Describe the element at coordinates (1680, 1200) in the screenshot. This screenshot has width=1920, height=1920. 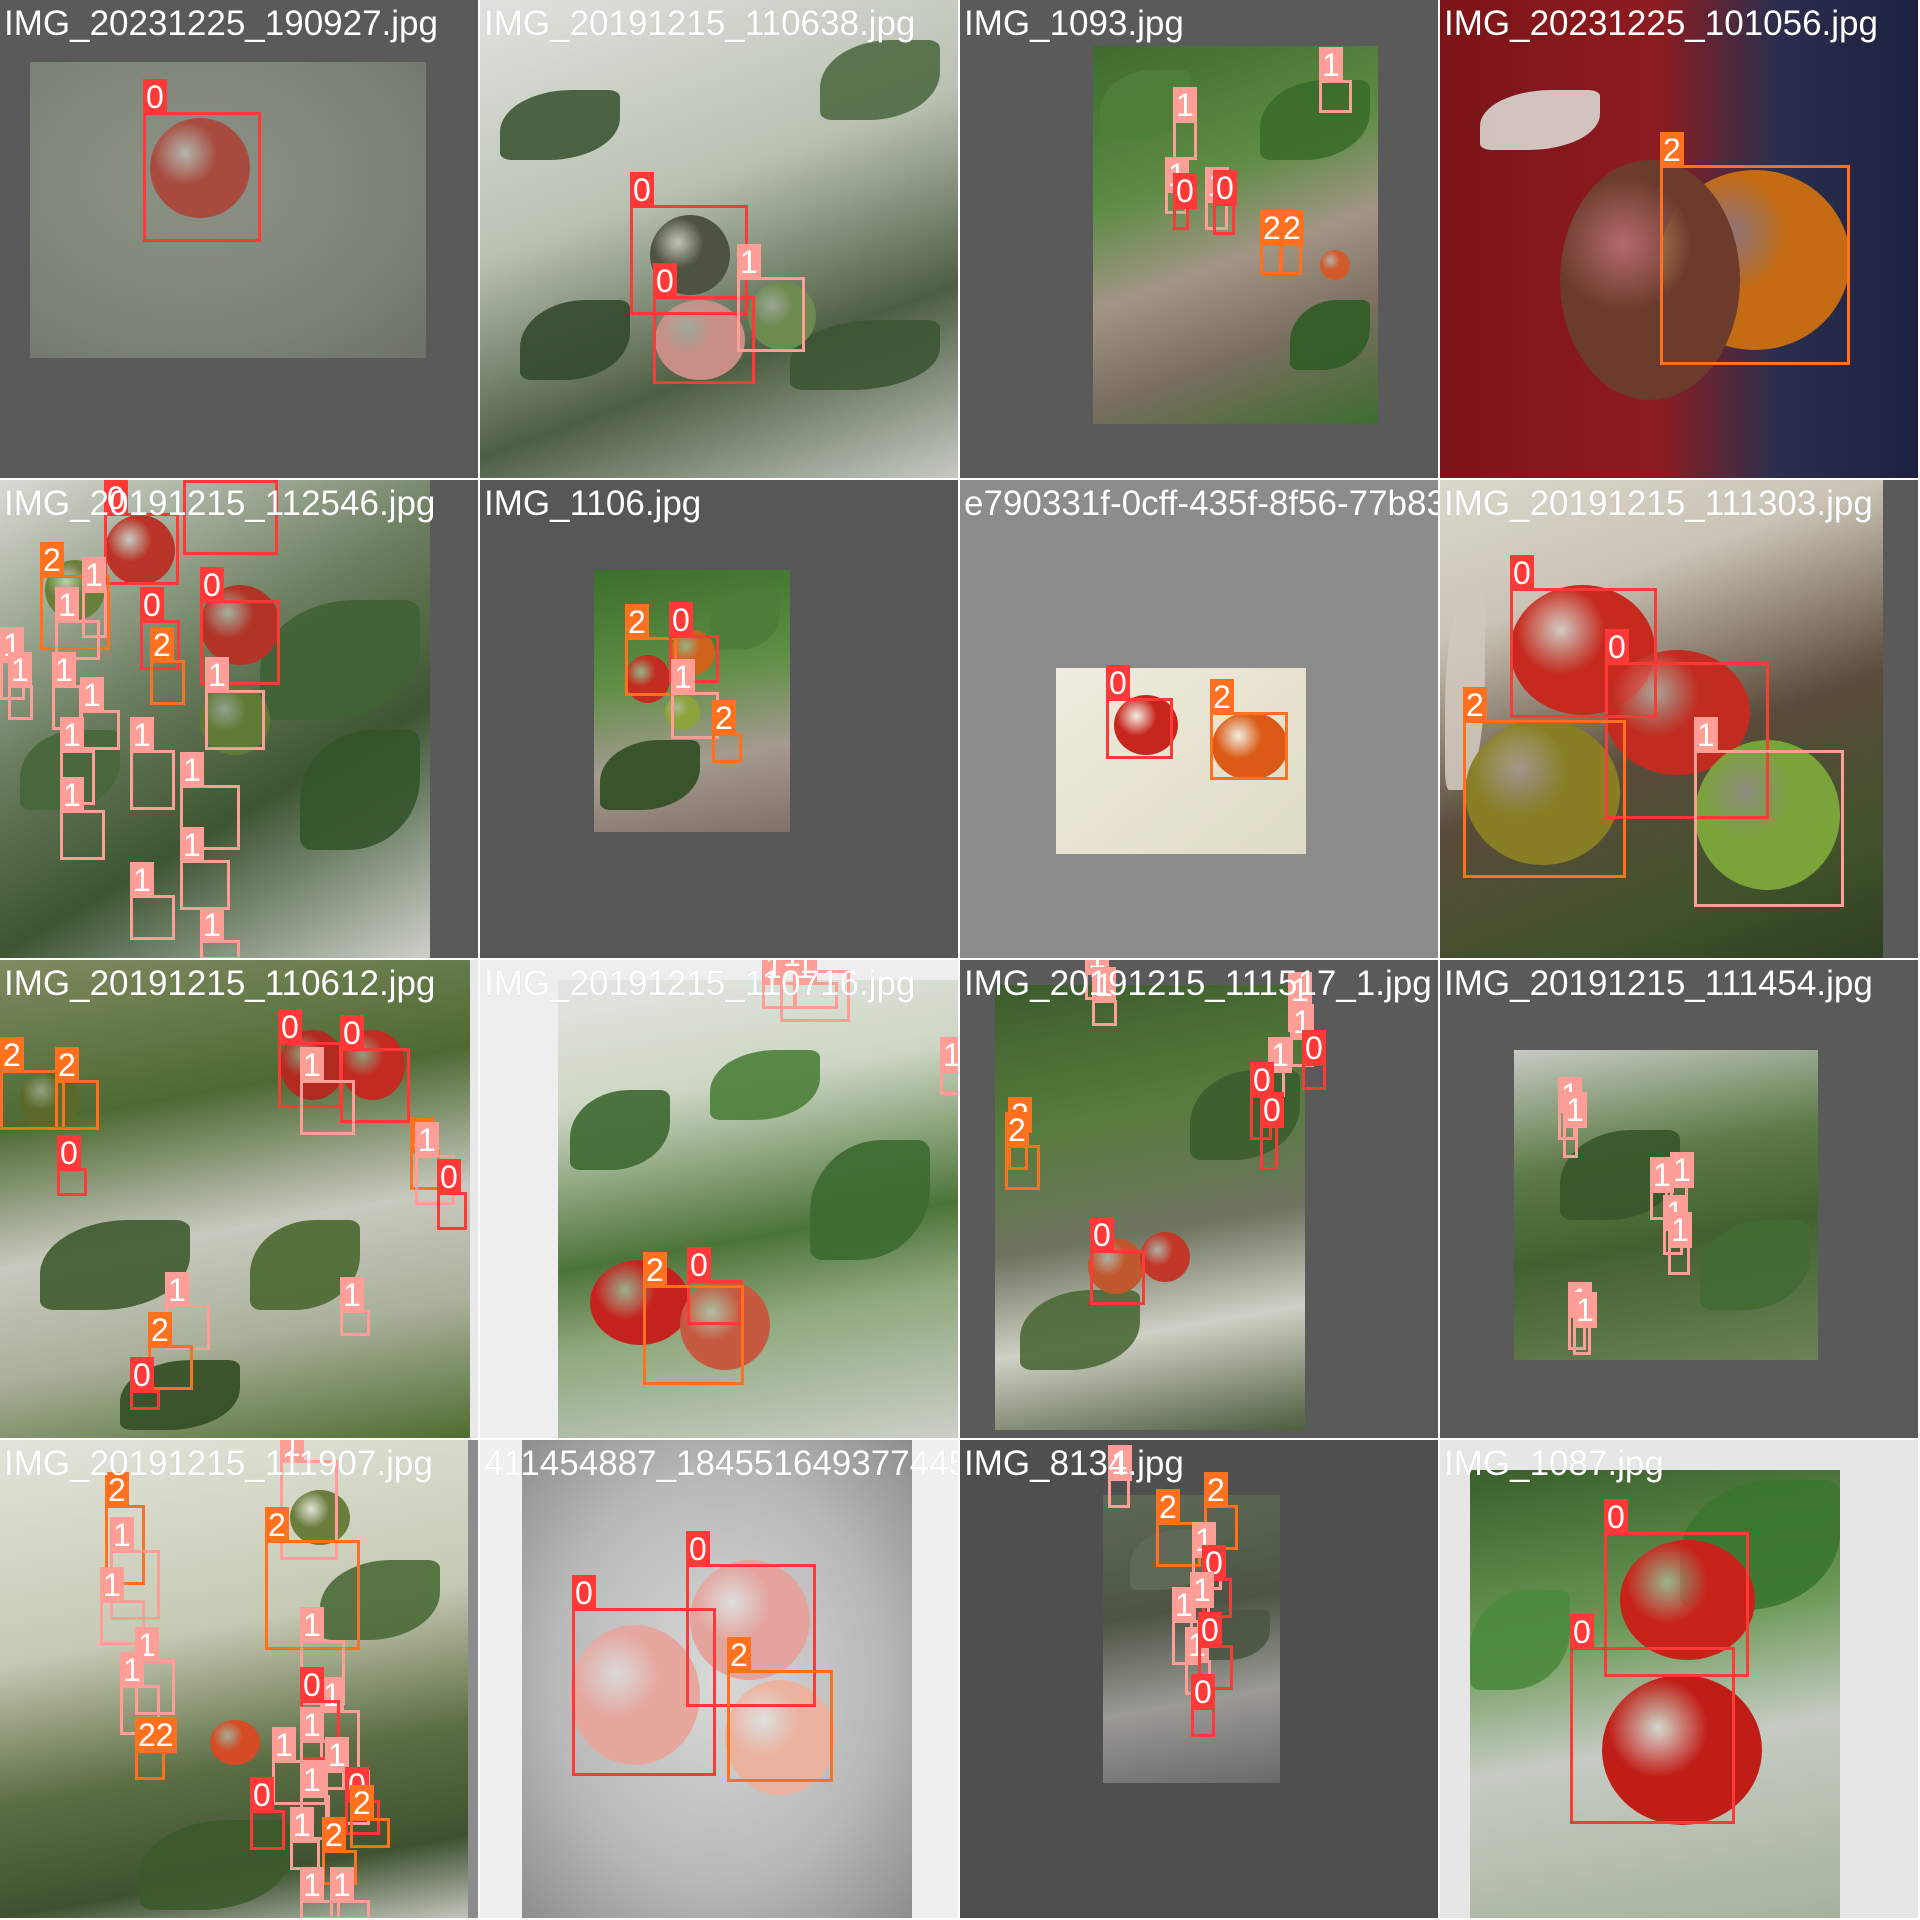
I see `mosaic-tile: 11111111IMG_20191215_111454.jpg` at that location.